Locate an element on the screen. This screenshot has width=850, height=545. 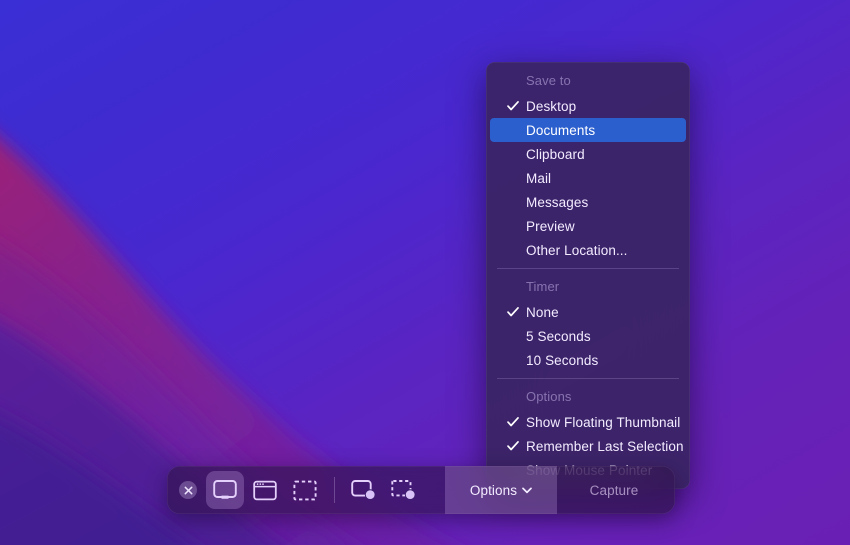
menu-item-preview: Preview is located at coordinates (588, 226).